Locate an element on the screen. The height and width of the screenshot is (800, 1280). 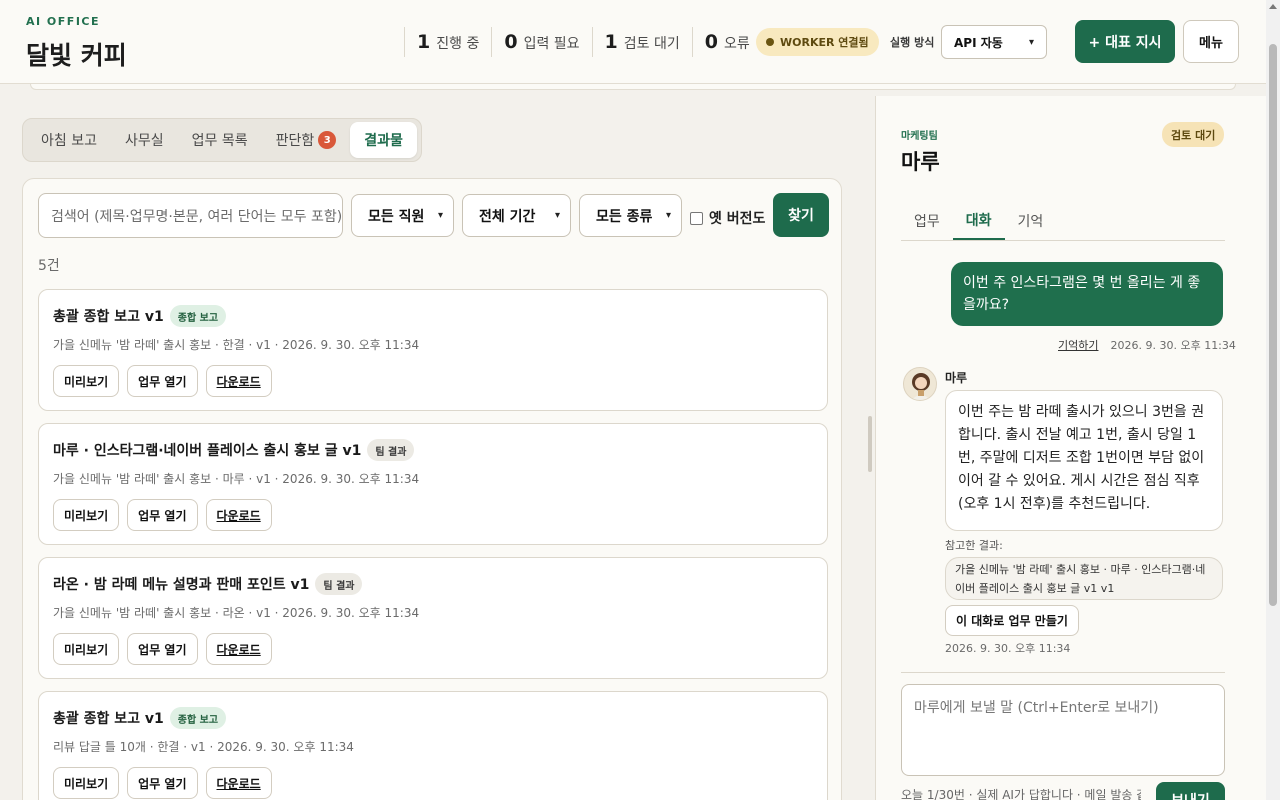
send-button: 보내기 is located at coordinates (1190, 791).